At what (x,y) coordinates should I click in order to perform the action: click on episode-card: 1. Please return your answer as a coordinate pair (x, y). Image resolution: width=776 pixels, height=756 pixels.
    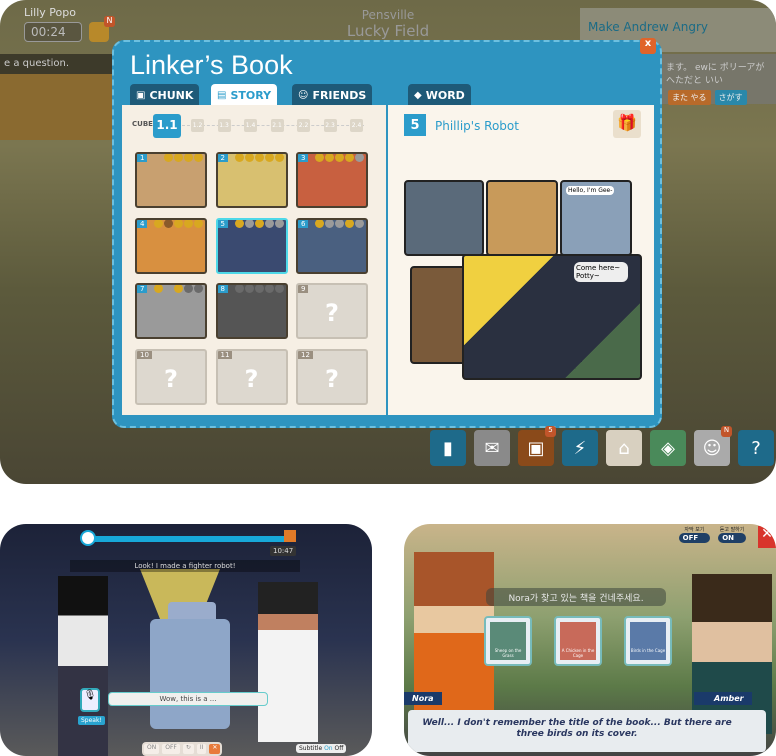
    Looking at the image, I should click on (171, 180).